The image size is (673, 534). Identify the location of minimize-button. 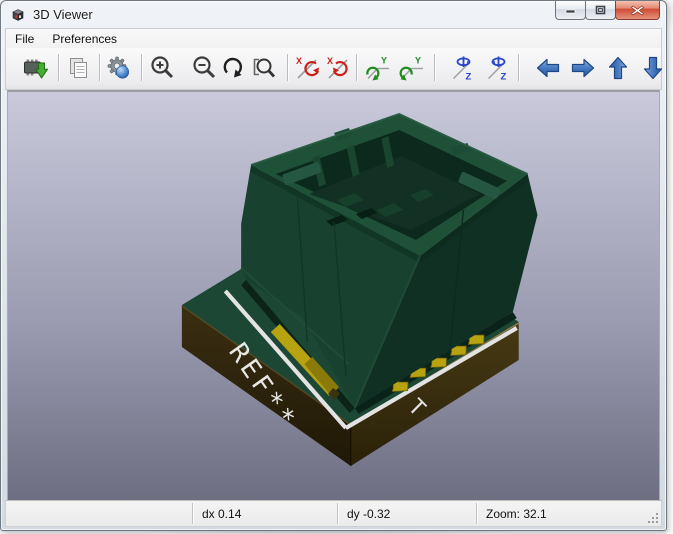
(570, 10).